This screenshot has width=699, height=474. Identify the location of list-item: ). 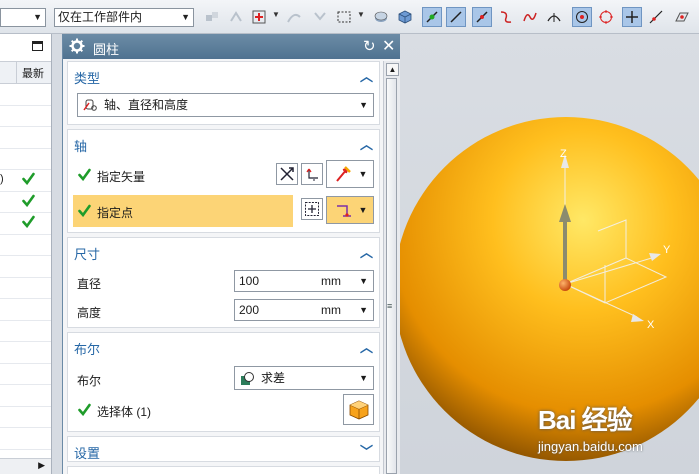
(25, 181).